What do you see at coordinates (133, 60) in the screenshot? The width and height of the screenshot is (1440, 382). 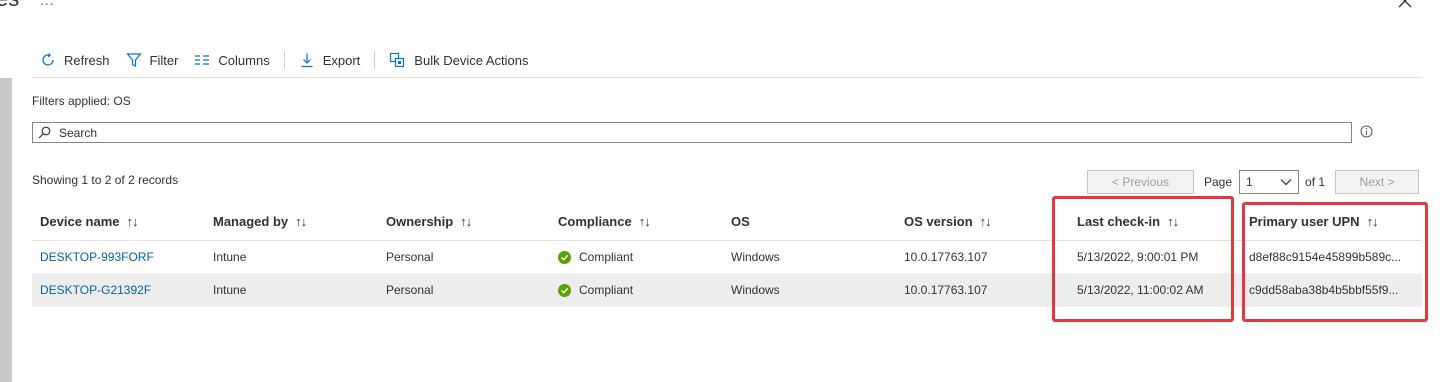 I see `filter-icon` at bounding box center [133, 60].